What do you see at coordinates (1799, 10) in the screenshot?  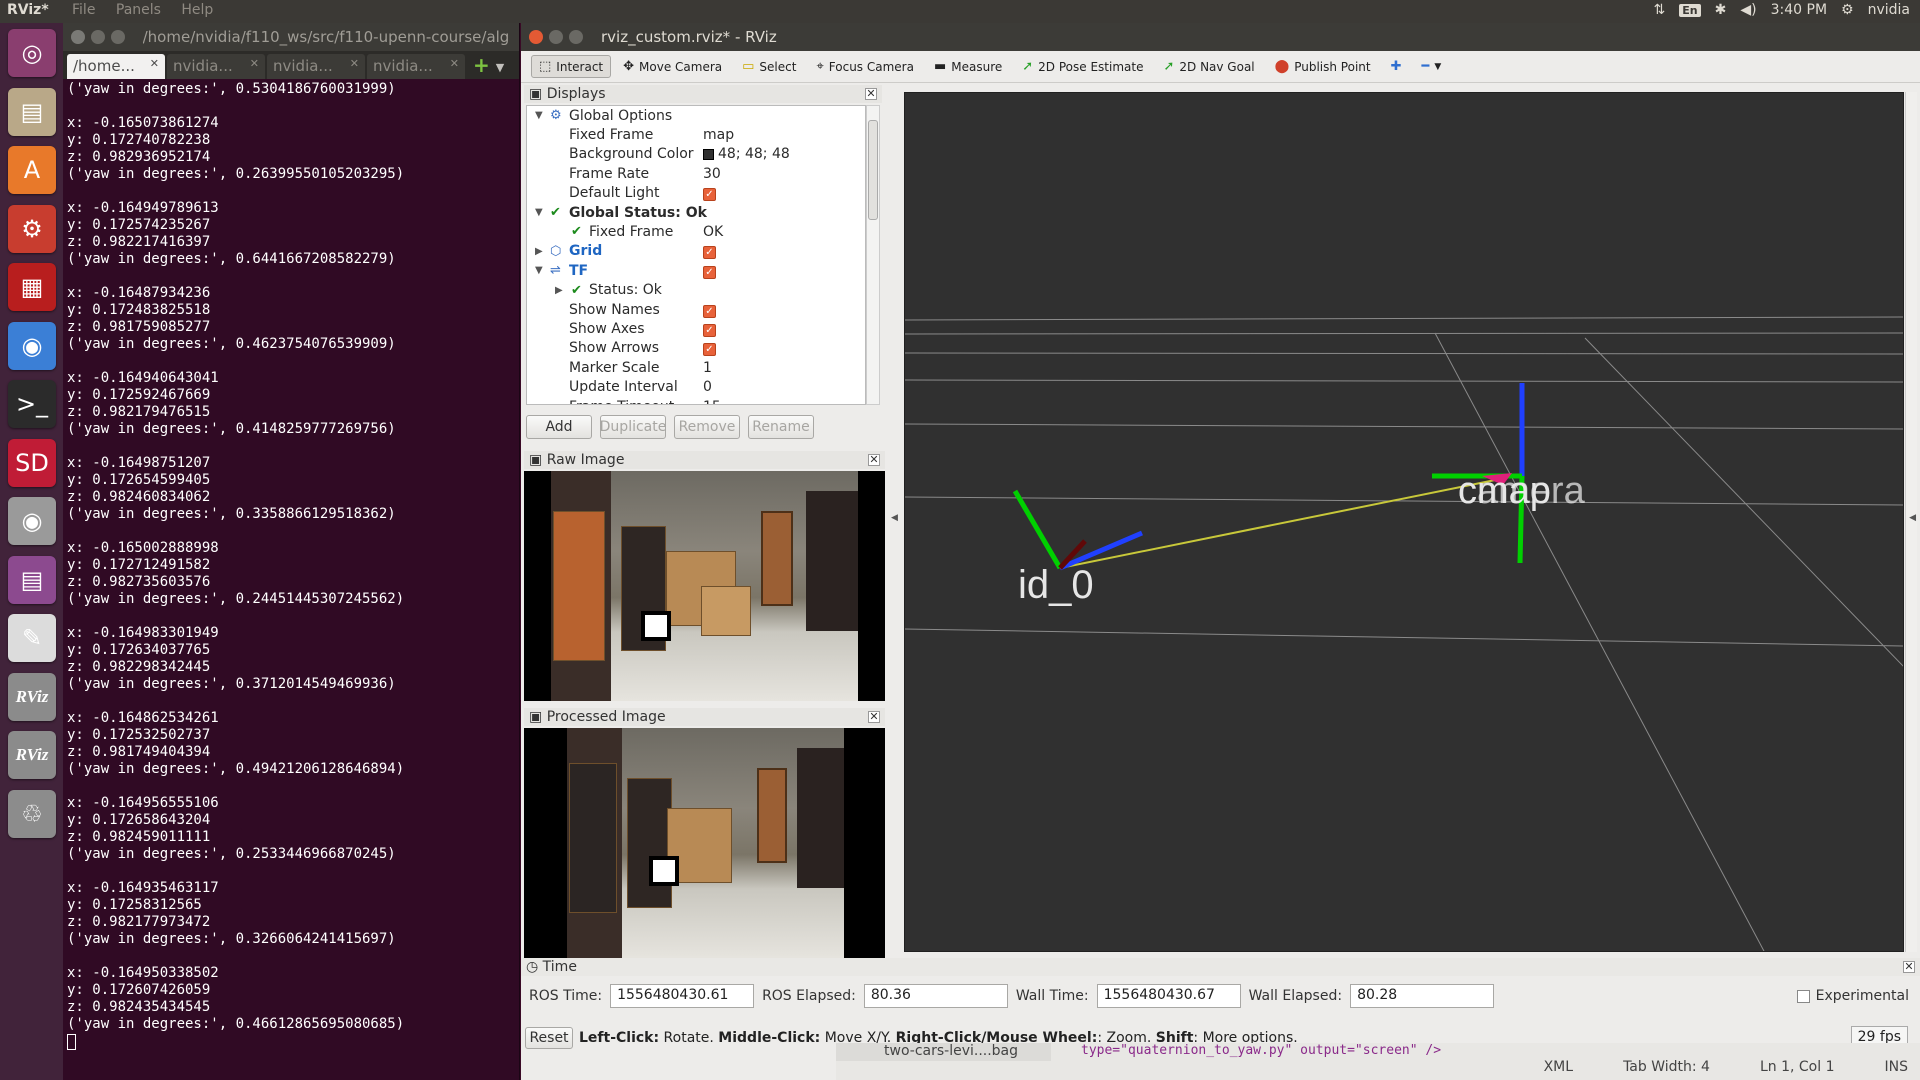 I see `clock: 3:40 PM` at bounding box center [1799, 10].